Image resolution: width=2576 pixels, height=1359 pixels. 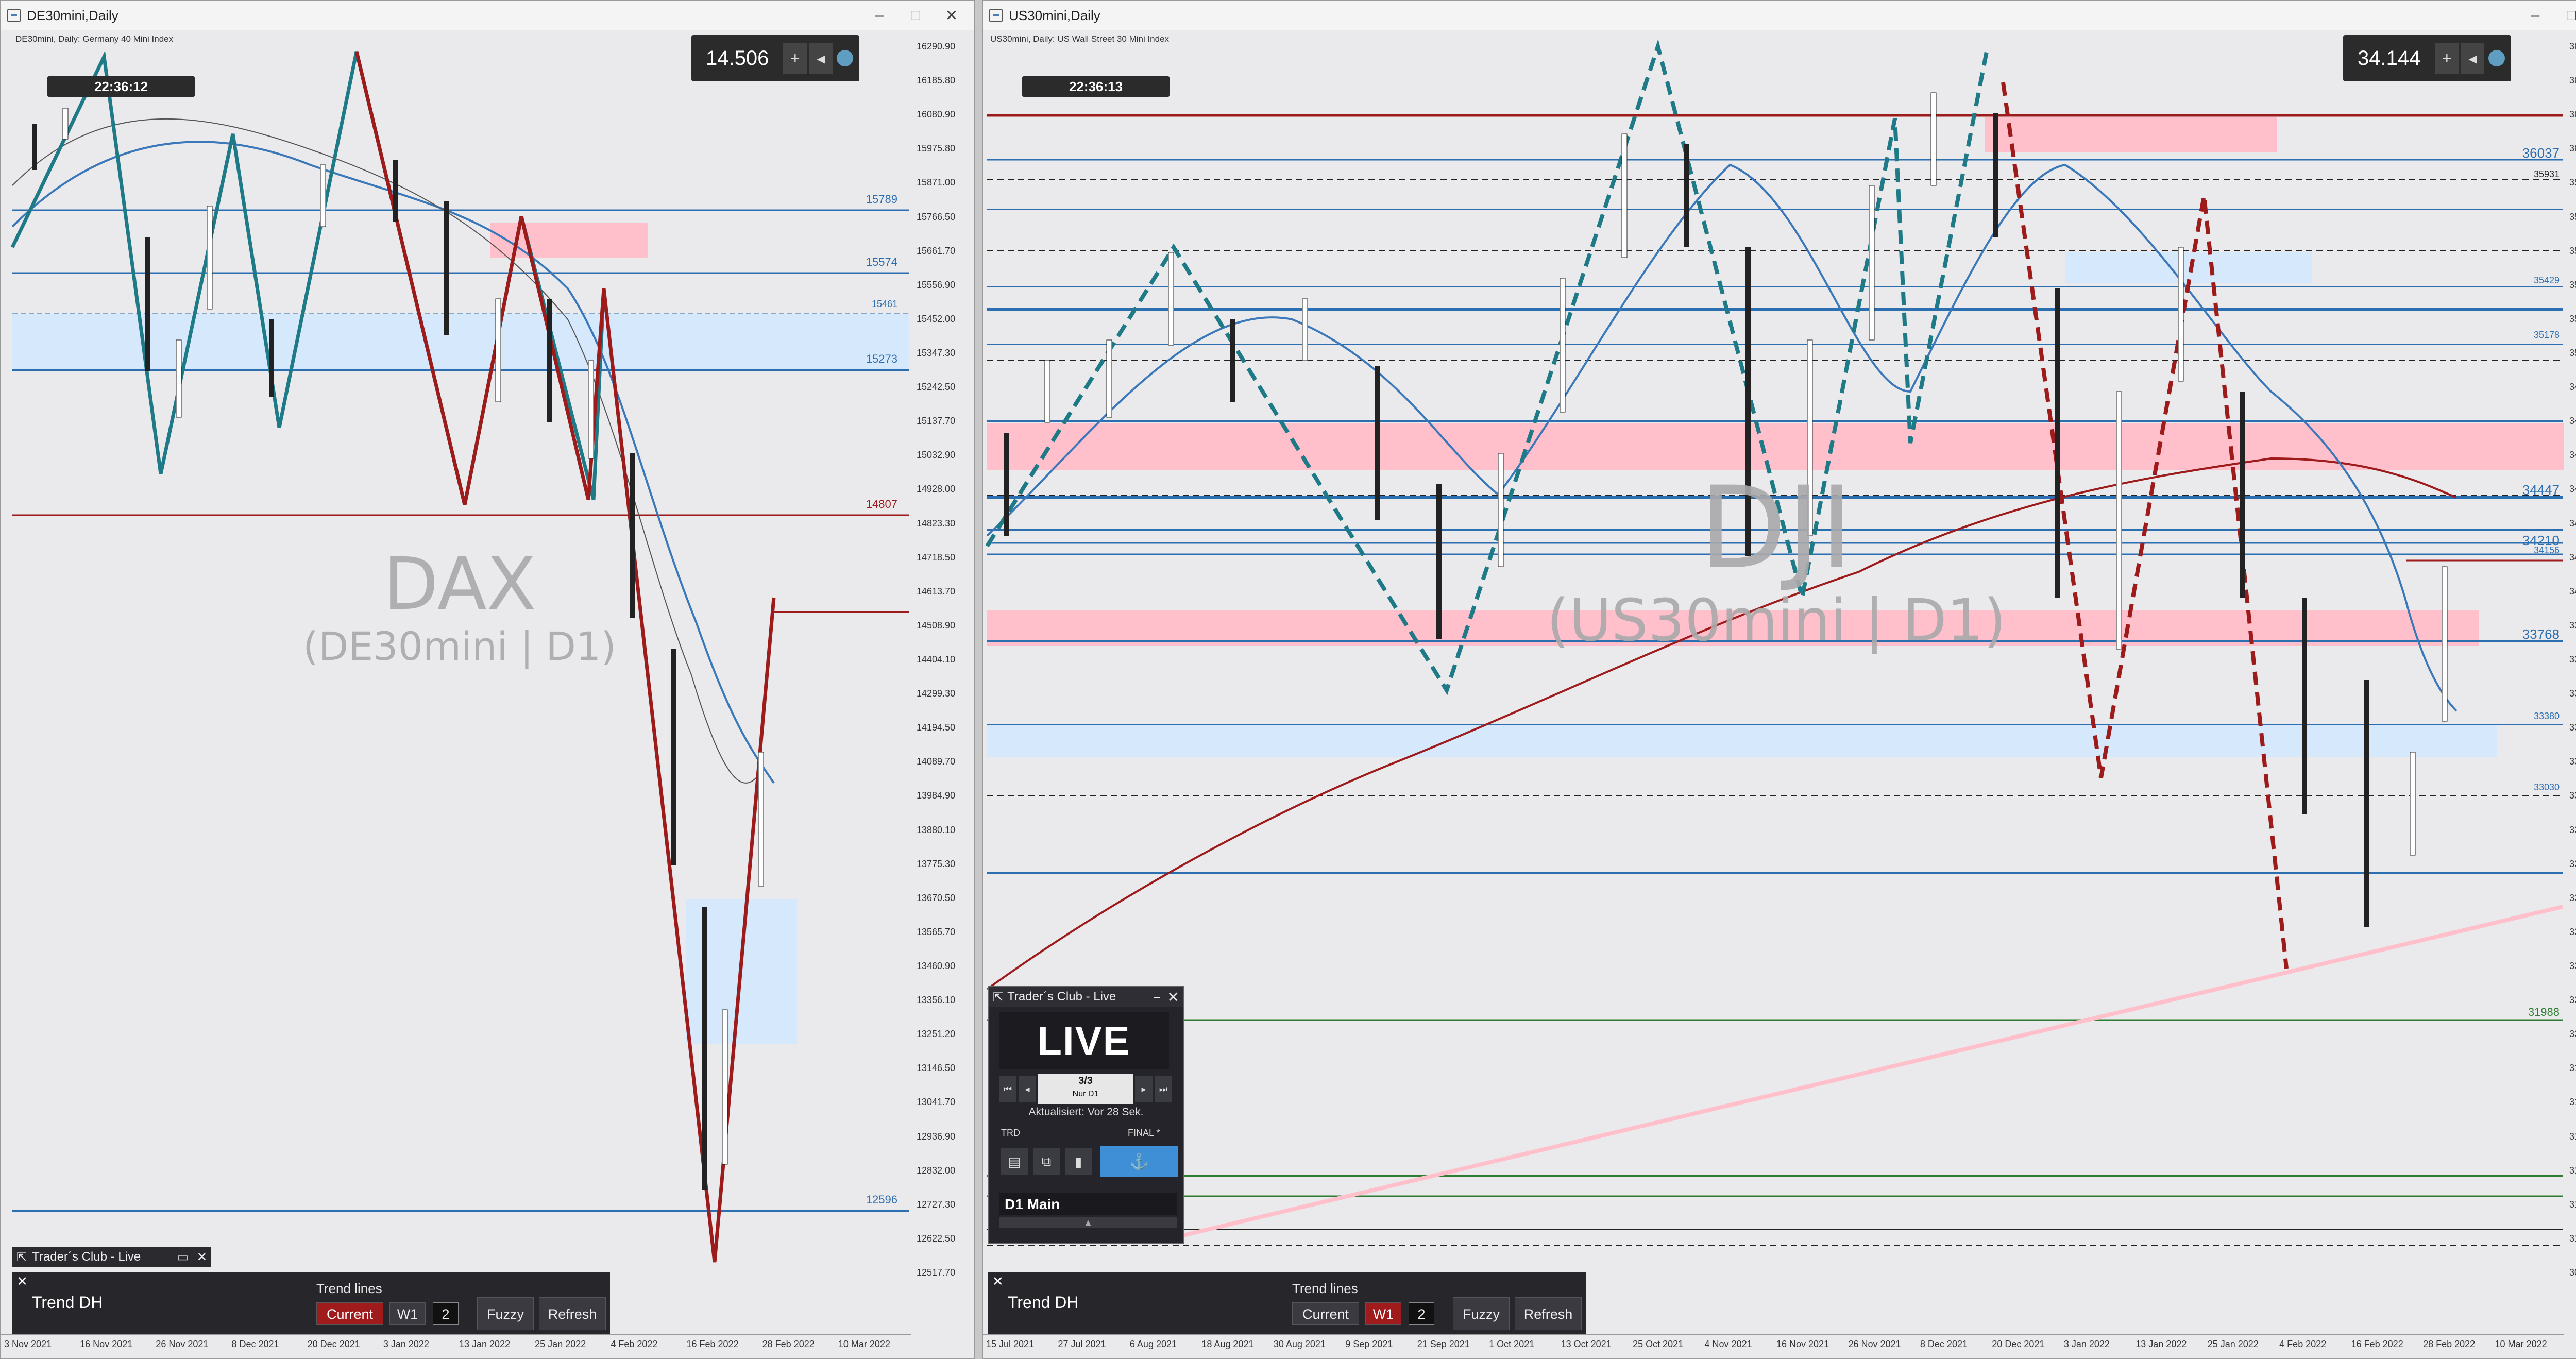 I want to click on y-axis-tick-label: 36080.00, so click(x=2572, y=148).